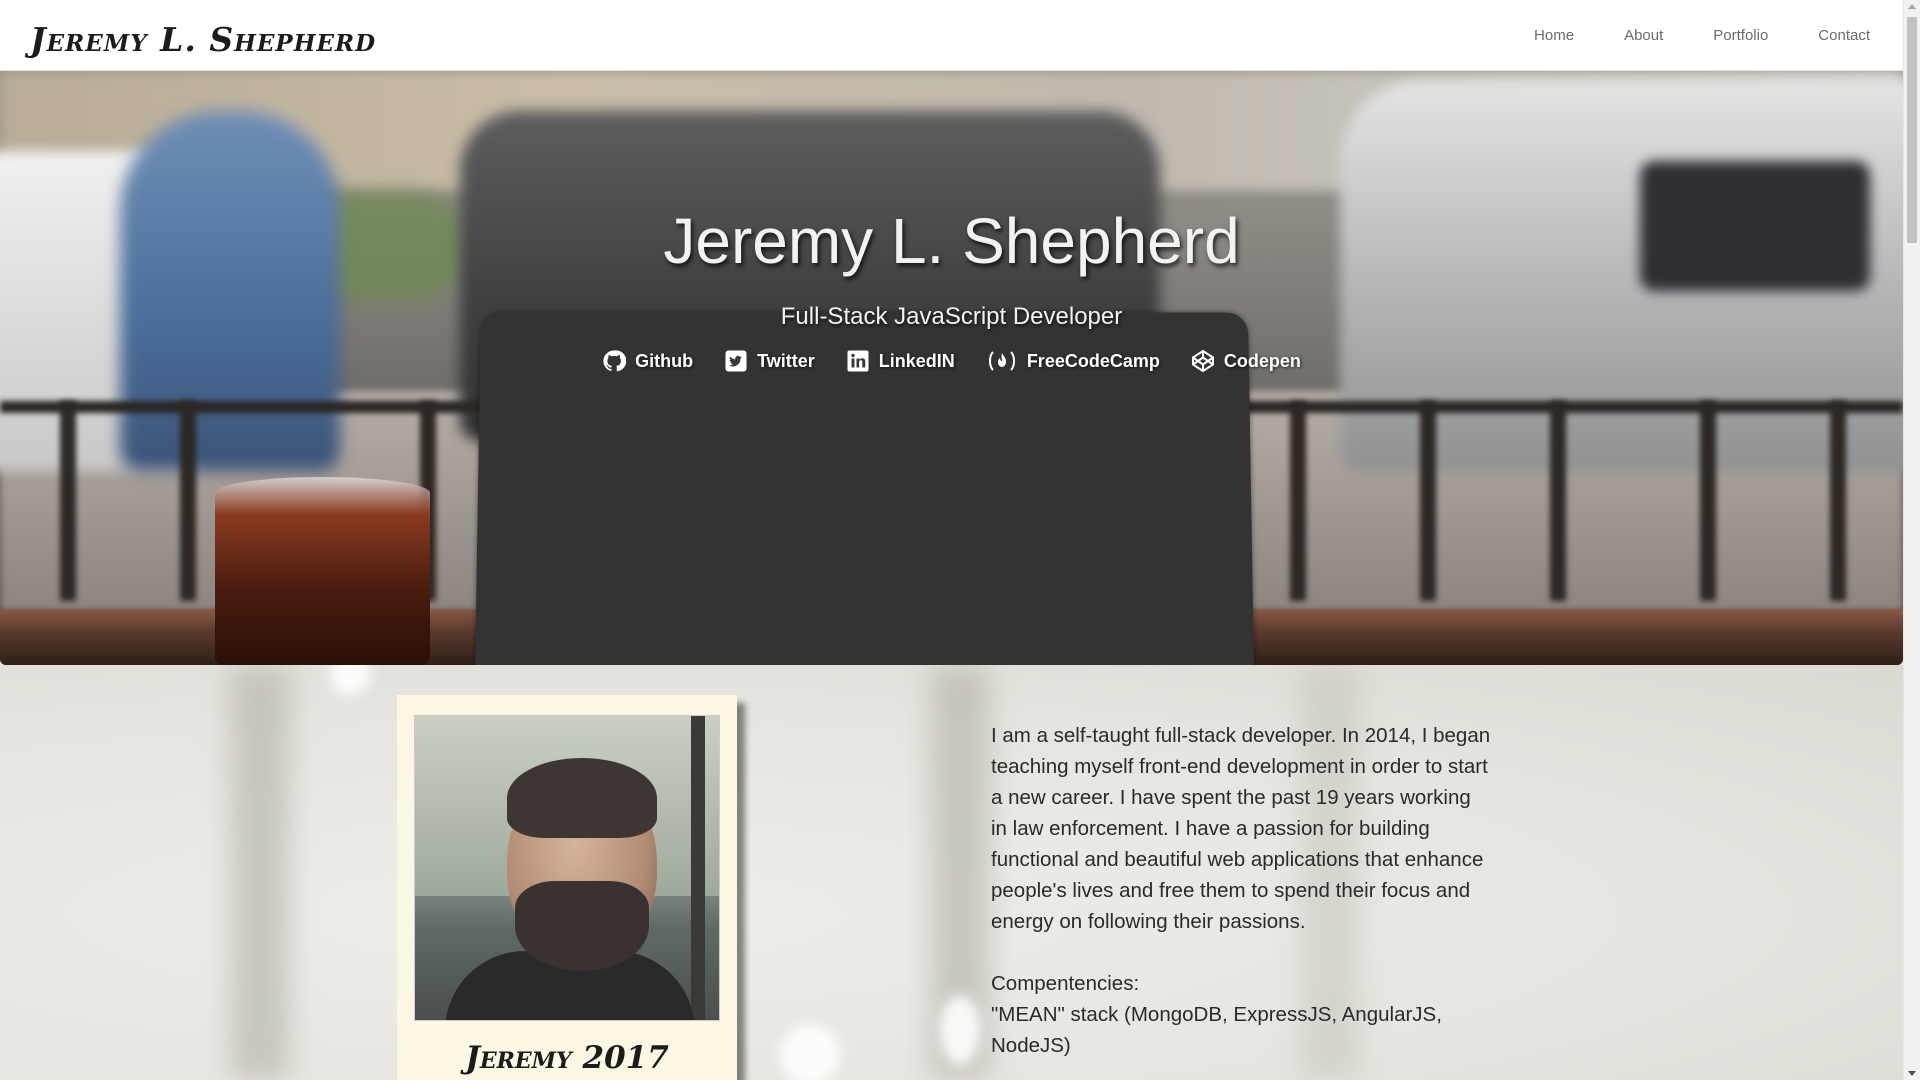 The image size is (1920, 1080). I want to click on nav-item-about: About, so click(1643, 35).